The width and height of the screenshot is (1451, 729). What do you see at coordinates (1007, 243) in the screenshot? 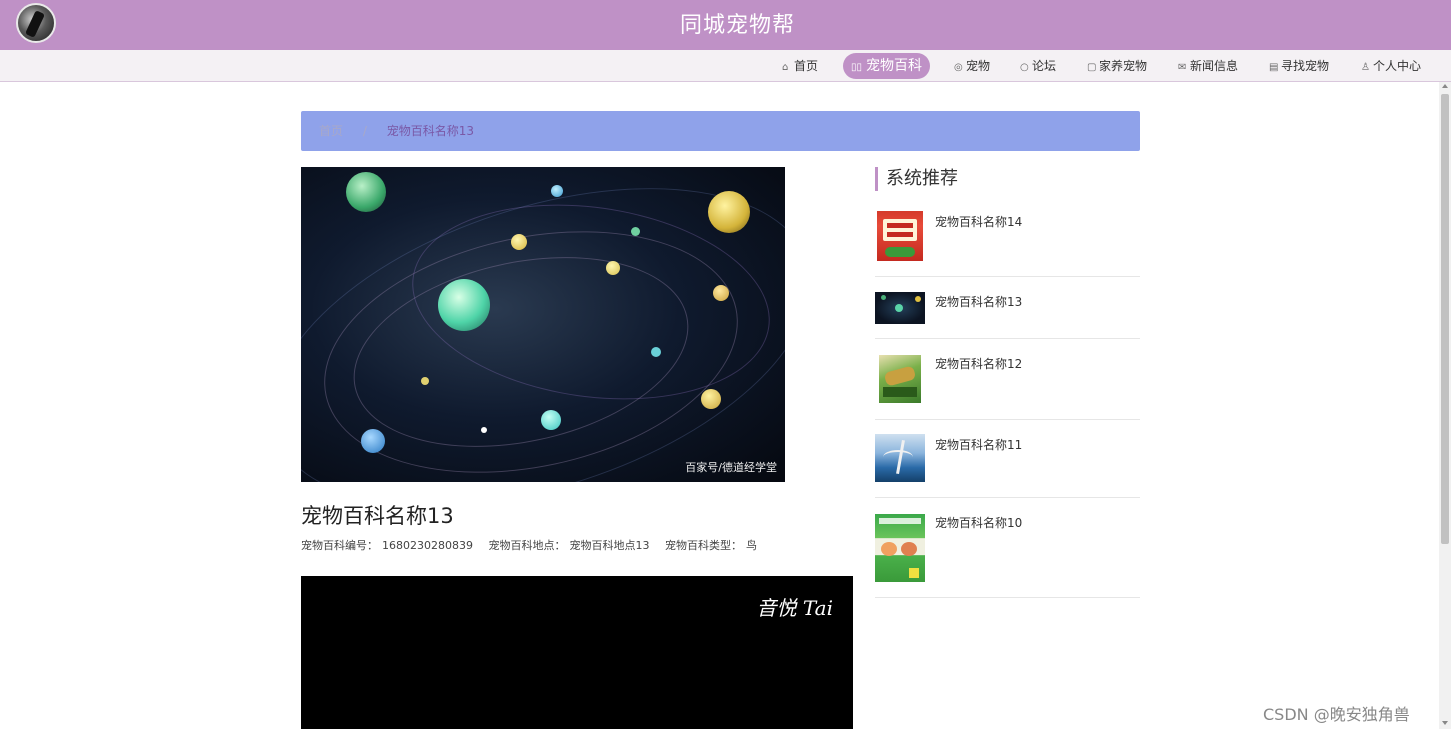
I see `recommendation-item: 宠物百科名称14` at bounding box center [1007, 243].